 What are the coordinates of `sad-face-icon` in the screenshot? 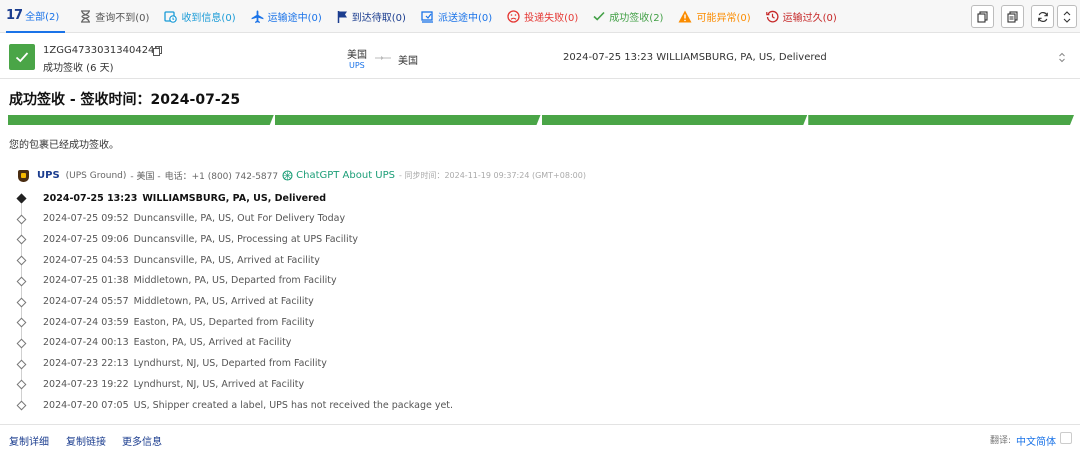 It's located at (513, 16).